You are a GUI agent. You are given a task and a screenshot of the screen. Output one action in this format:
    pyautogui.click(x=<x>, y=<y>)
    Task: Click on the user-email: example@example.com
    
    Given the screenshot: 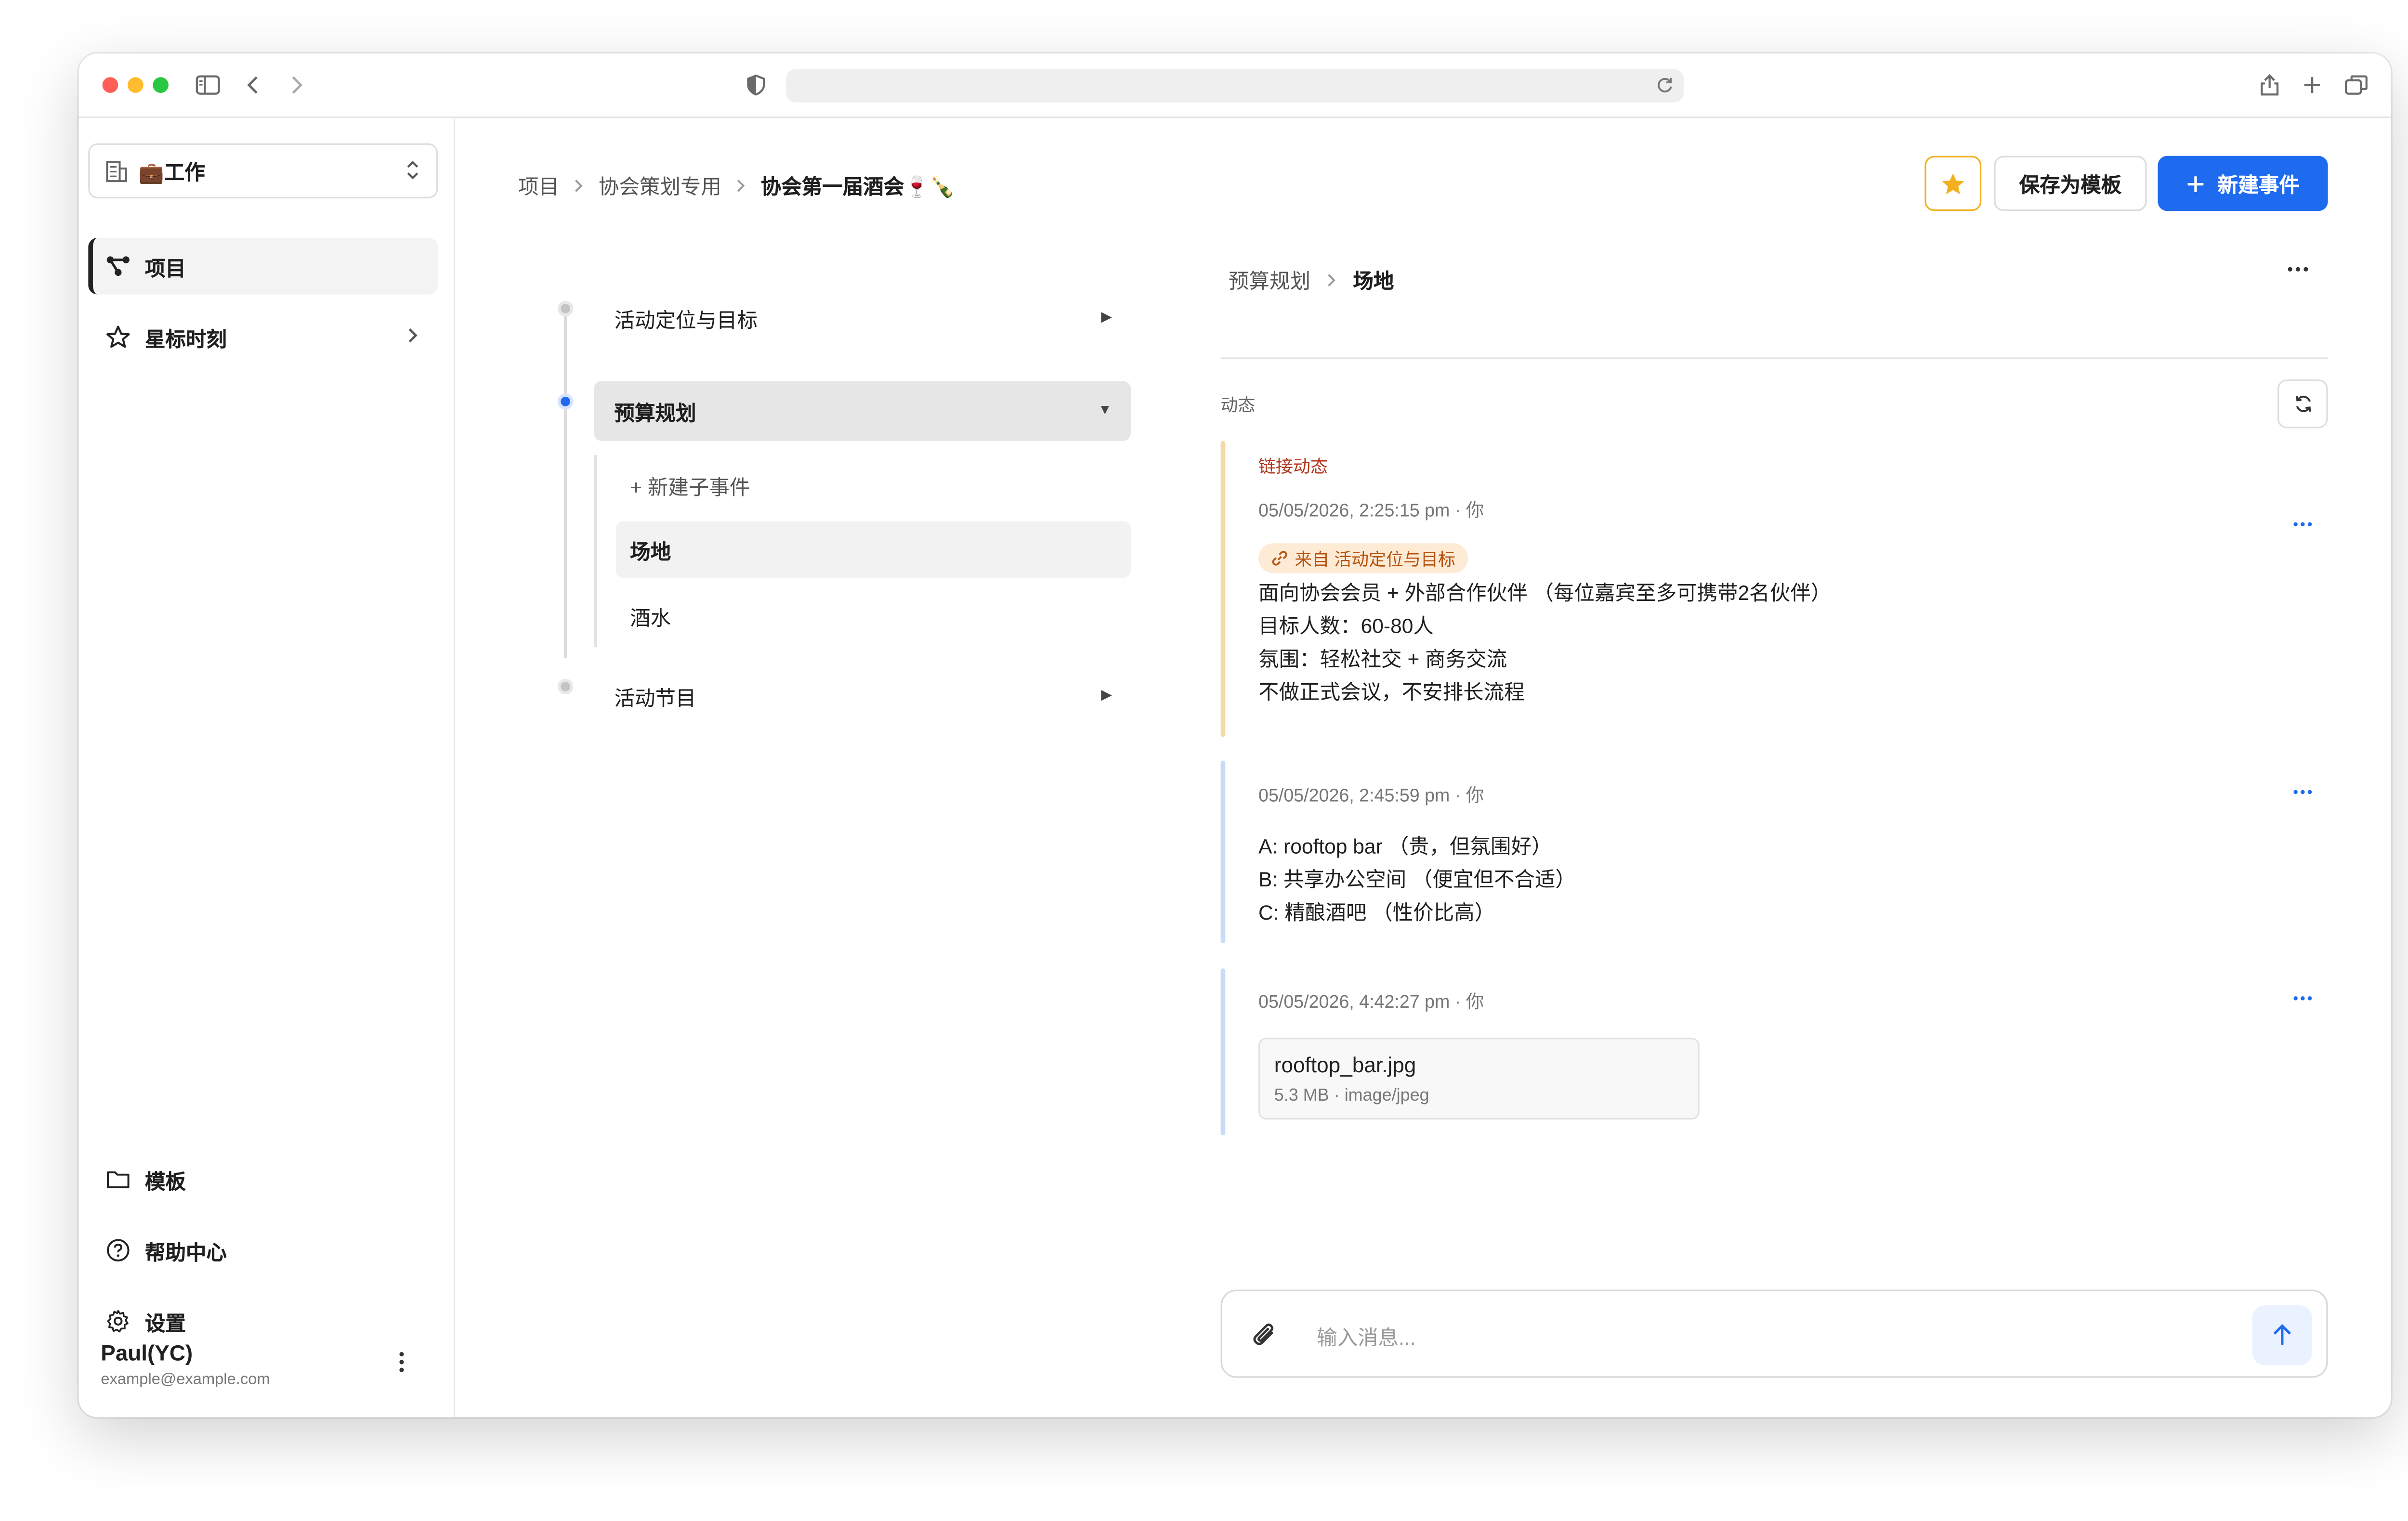 What is the action you would take?
    pyautogui.click(x=185, y=1380)
    